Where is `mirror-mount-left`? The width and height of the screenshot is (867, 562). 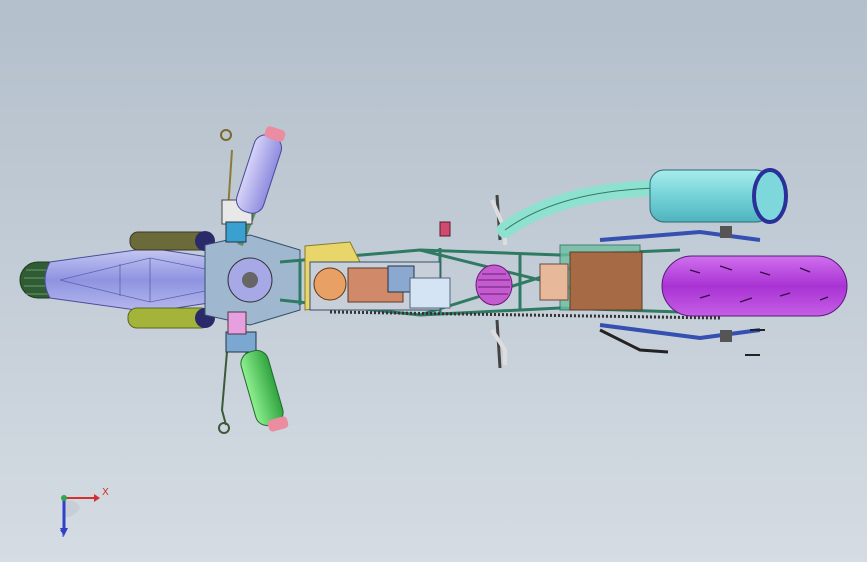
mirror-mount-left is located at coordinates (445, 229).